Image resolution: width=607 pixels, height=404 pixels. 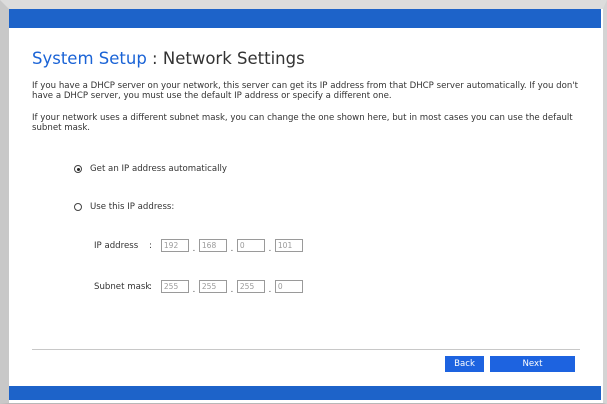 I want to click on auto-ip-radio, so click(x=78, y=169).